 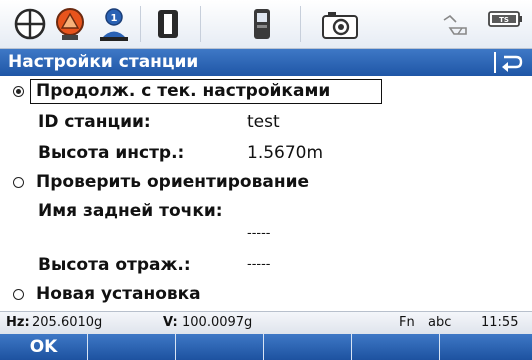 What do you see at coordinates (266, 62) in the screenshot?
I see `title-bar: Настройки станции` at bounding box center [266, 62].